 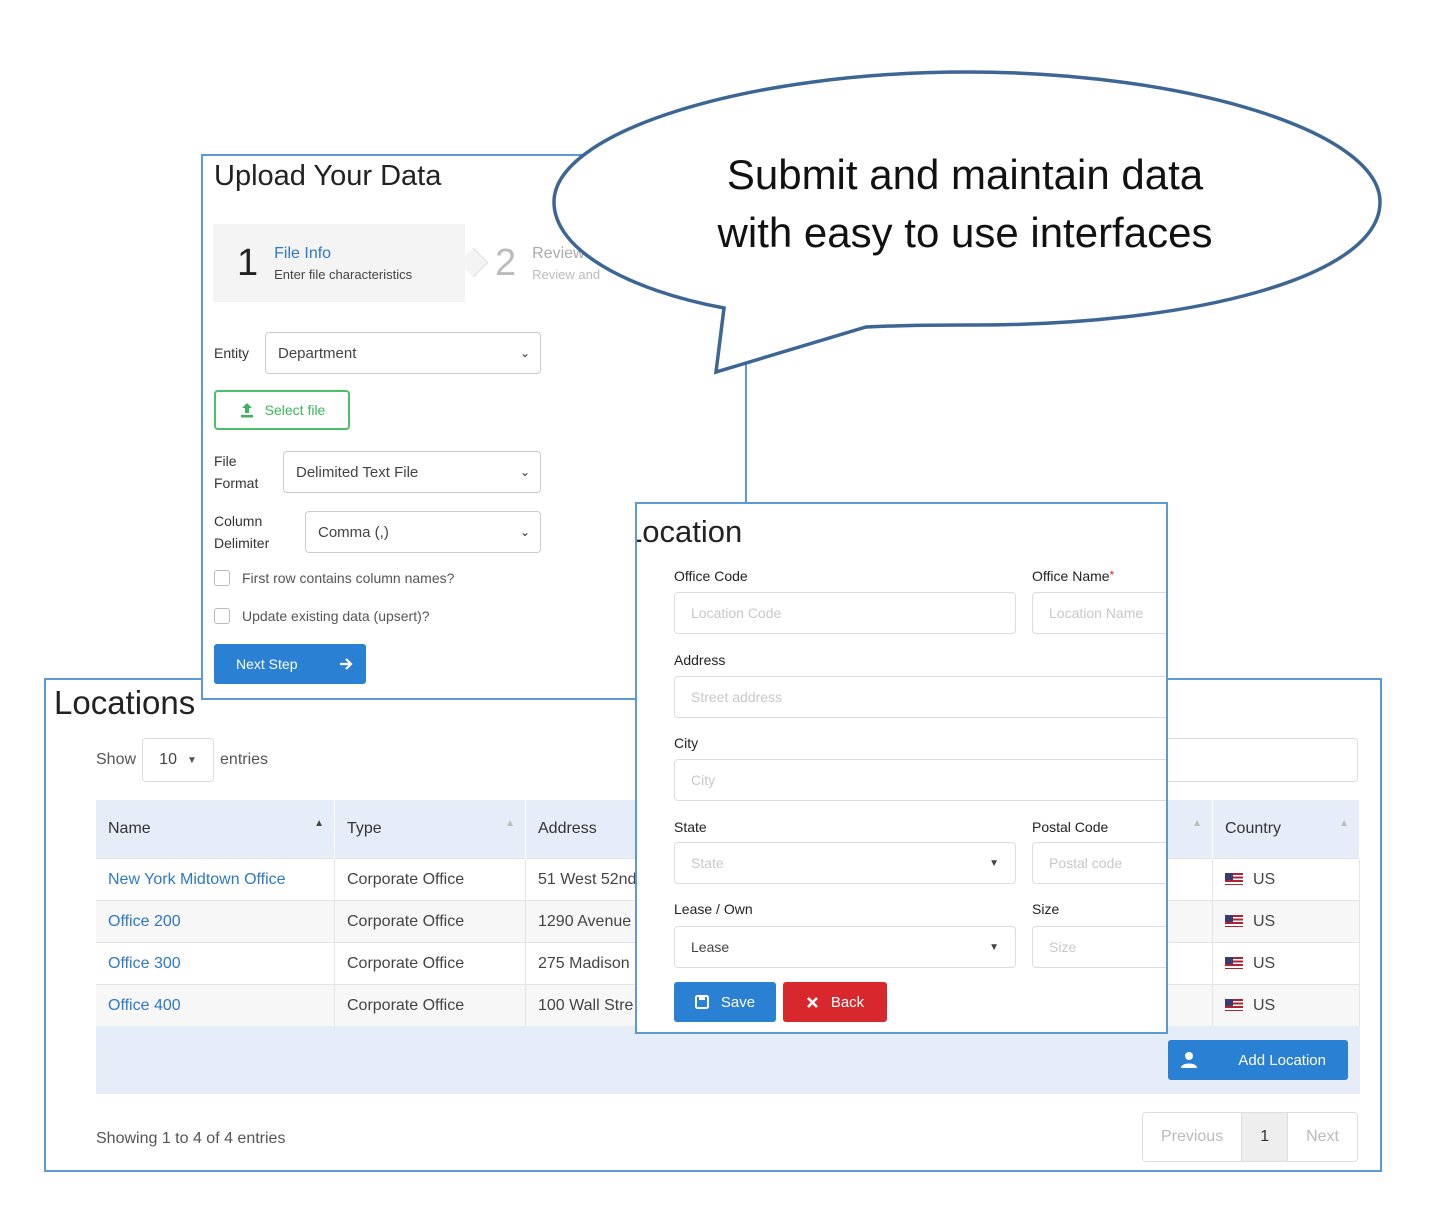 I want to click on size-label: Size, so click(x=1046, y=909).